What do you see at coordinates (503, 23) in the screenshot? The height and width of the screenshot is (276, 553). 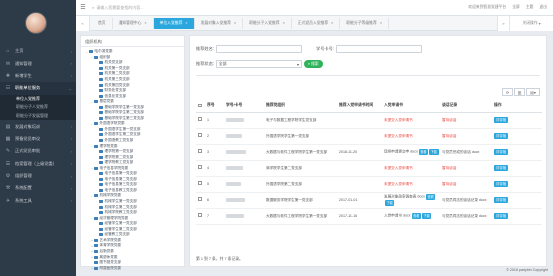 I see `tab-scroll-right-icon: »` at bounding box center [503, 23].